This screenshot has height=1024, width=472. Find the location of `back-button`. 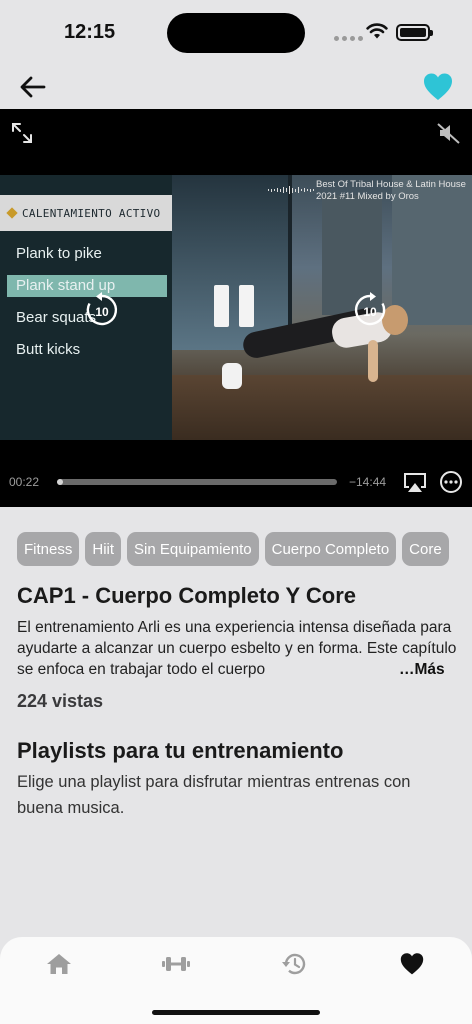

back-button is located at coordinates (33, 87).